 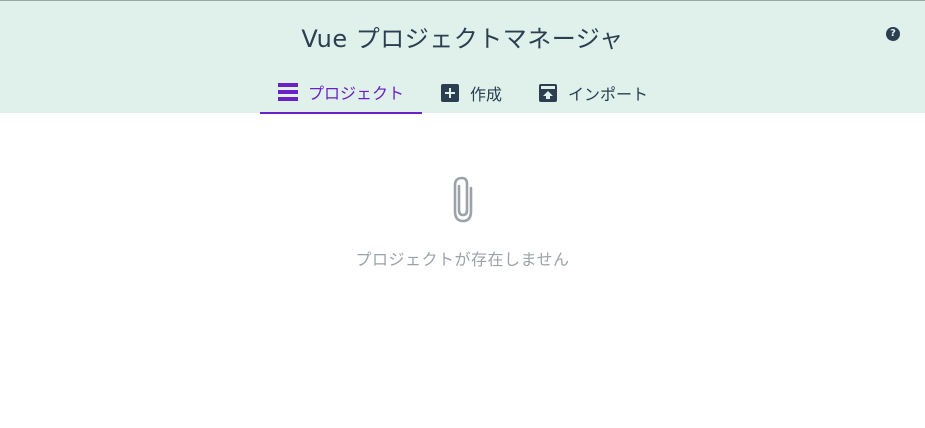 I want to click on tab-bar: プロジェクト 作成 インポート, so click(x=463, y=92).